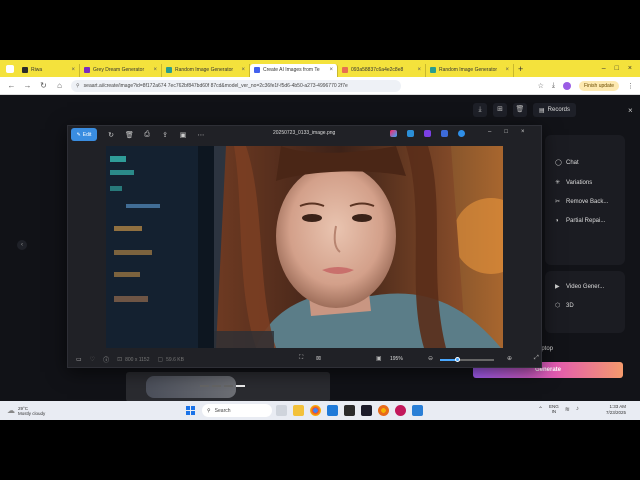 The image size is (640, 480). What do you see at coordinates (349, 410) in the screenshot?
I see `terminal-icon` at bounding box center [349, 410].